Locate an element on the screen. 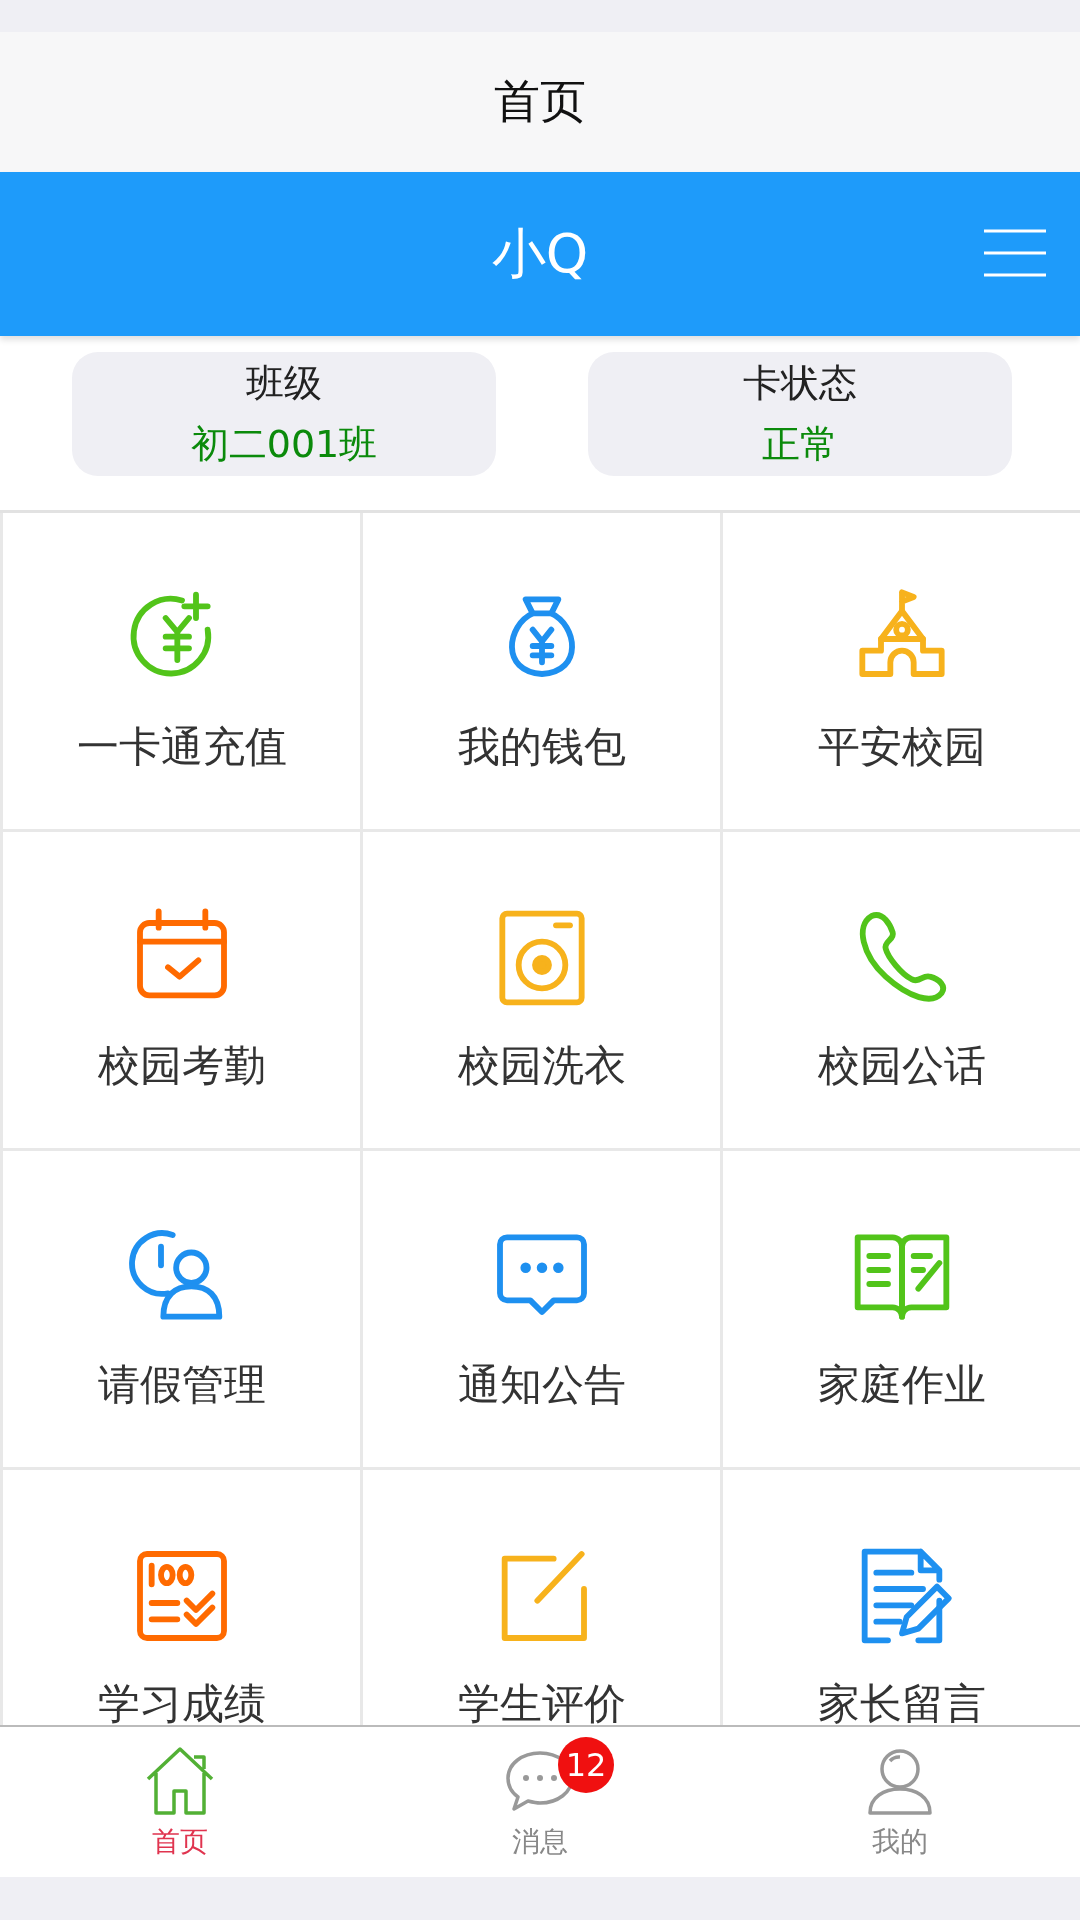 This screenshot has height=1920, width=1080. feature-tile: 平安校园 is located at coordinates (901, 671).